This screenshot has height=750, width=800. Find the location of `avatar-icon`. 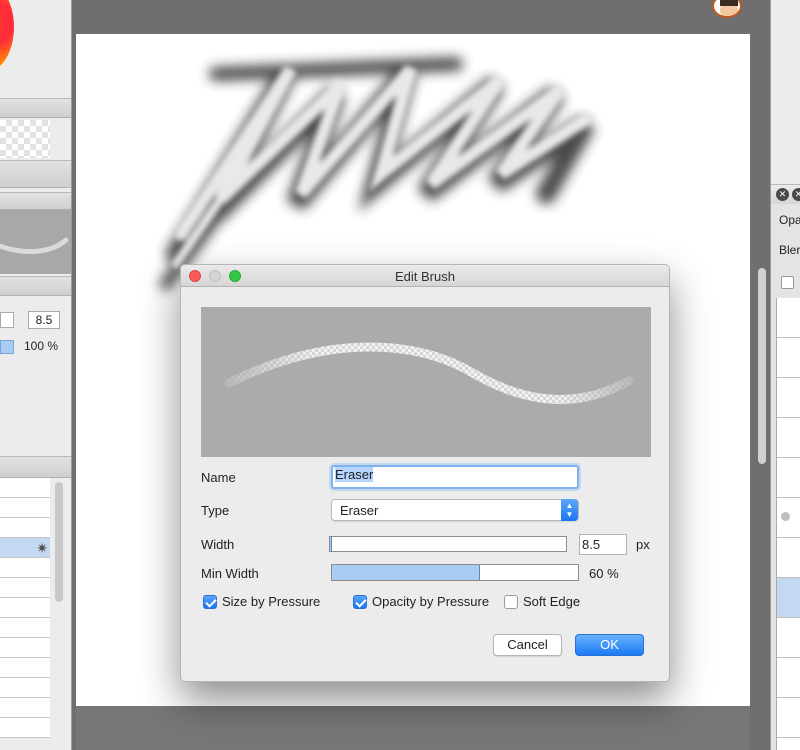

avatar-icon is located at coordinates (727, 9).